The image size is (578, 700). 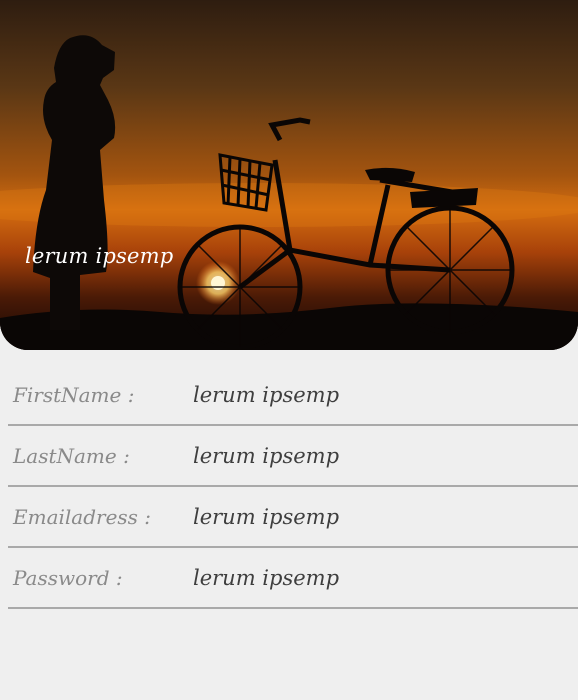 I want to click on email-value: lerum ipsemp, so click(x=266, y=517).